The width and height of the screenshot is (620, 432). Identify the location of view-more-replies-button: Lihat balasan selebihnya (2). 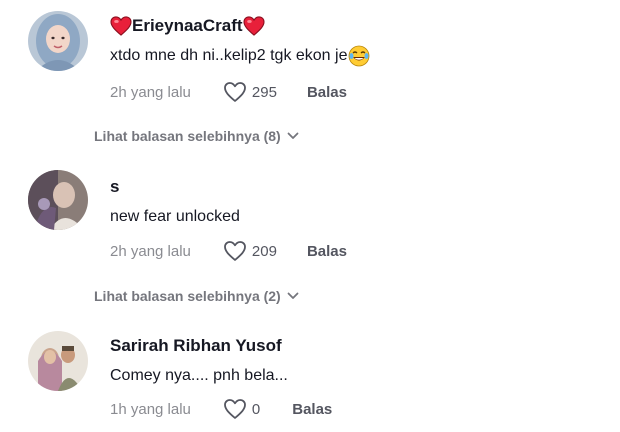
(196, 296).